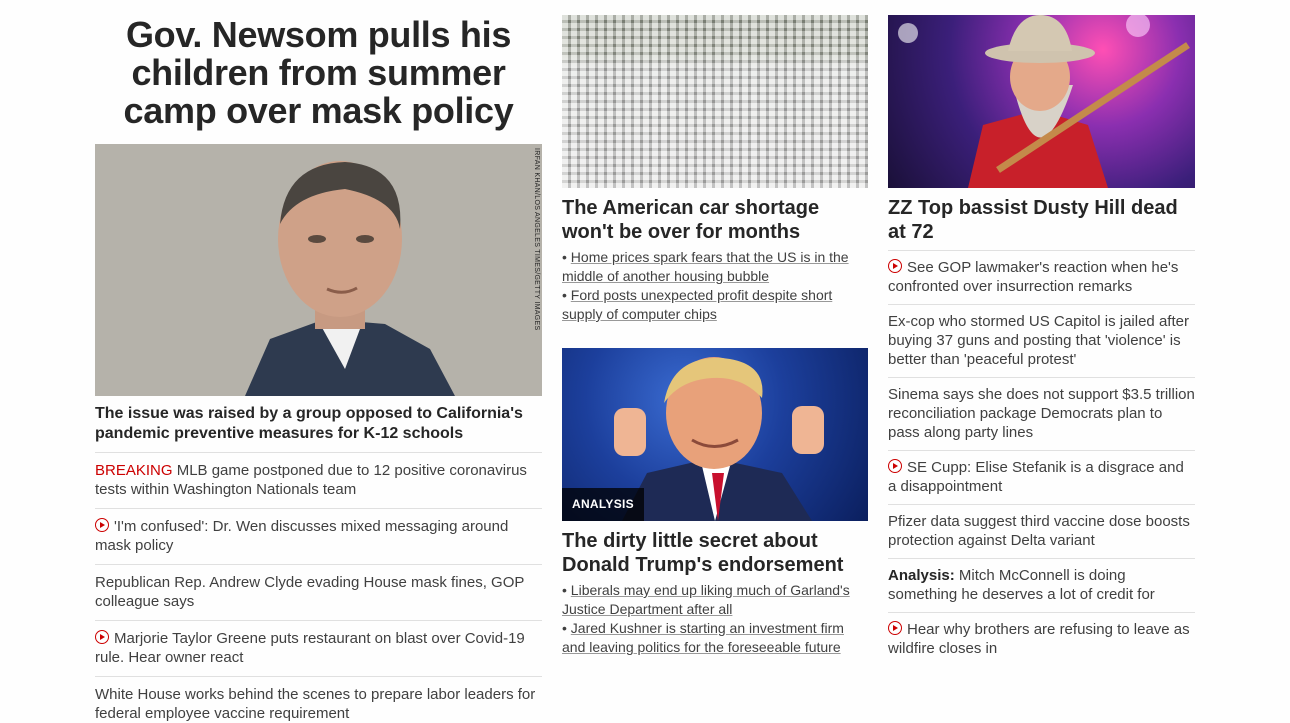  Describe the element at coordinates (134, 470) in the screenshot. I see `breaking-label: BREAKING` at that location.